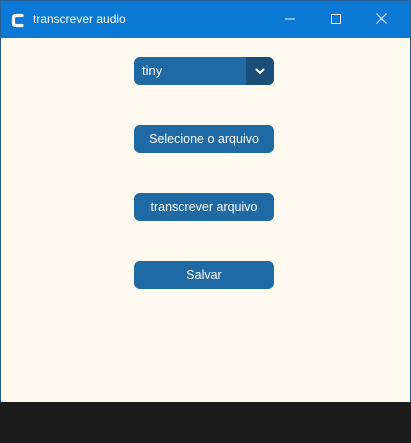  What do you see at coordinates (204, 71) in the screenshot?
I see `model-select: tiny` at bounding box center [204, 71].